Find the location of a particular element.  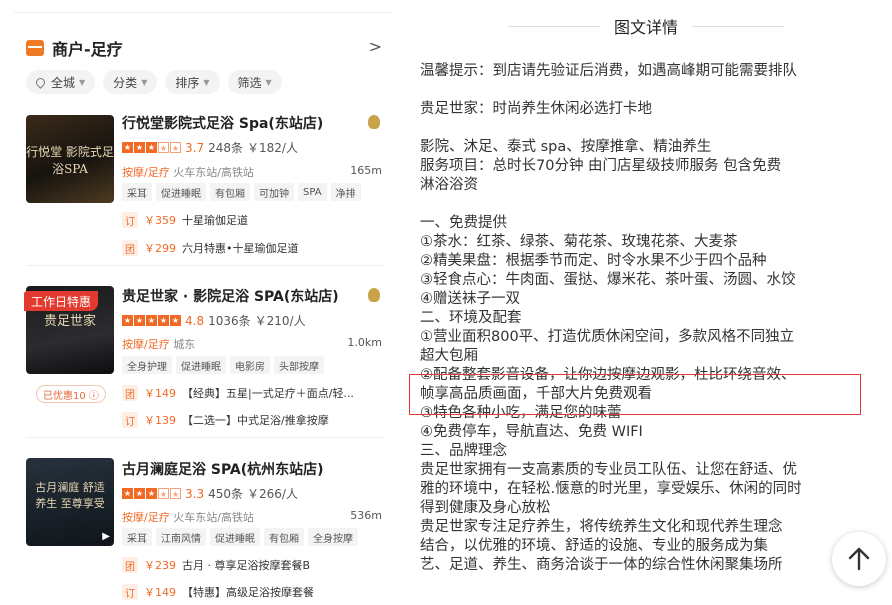

detail-line: ②精美果盘：根据季节而定、时令水果不少于四个品种 is located at coordinates (593, 261).